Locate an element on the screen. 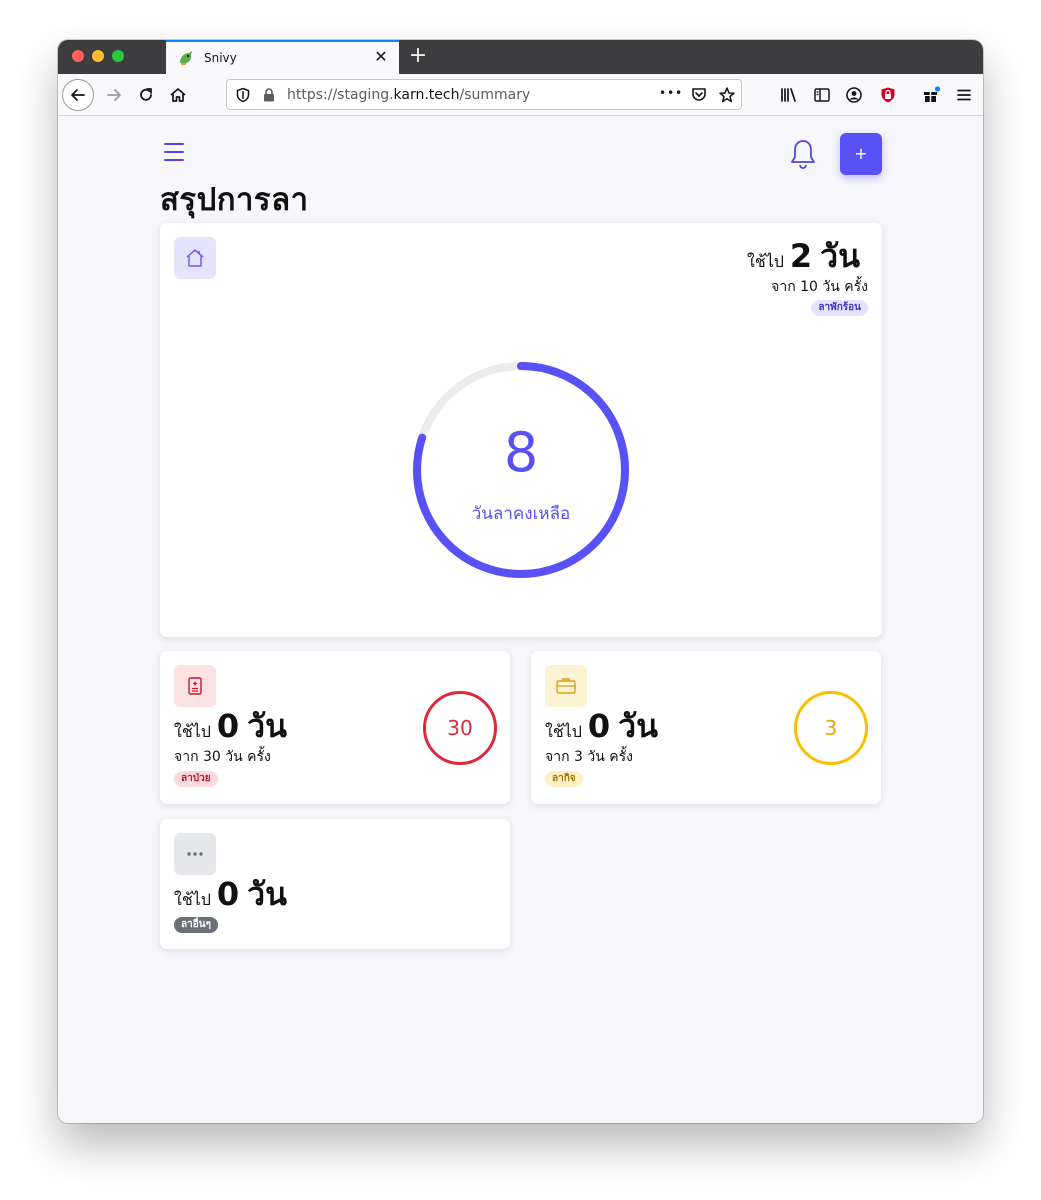 This screenshot has height=1200, width=1041. personal-badge: ลากิจ is located at coordinates (564, 779).